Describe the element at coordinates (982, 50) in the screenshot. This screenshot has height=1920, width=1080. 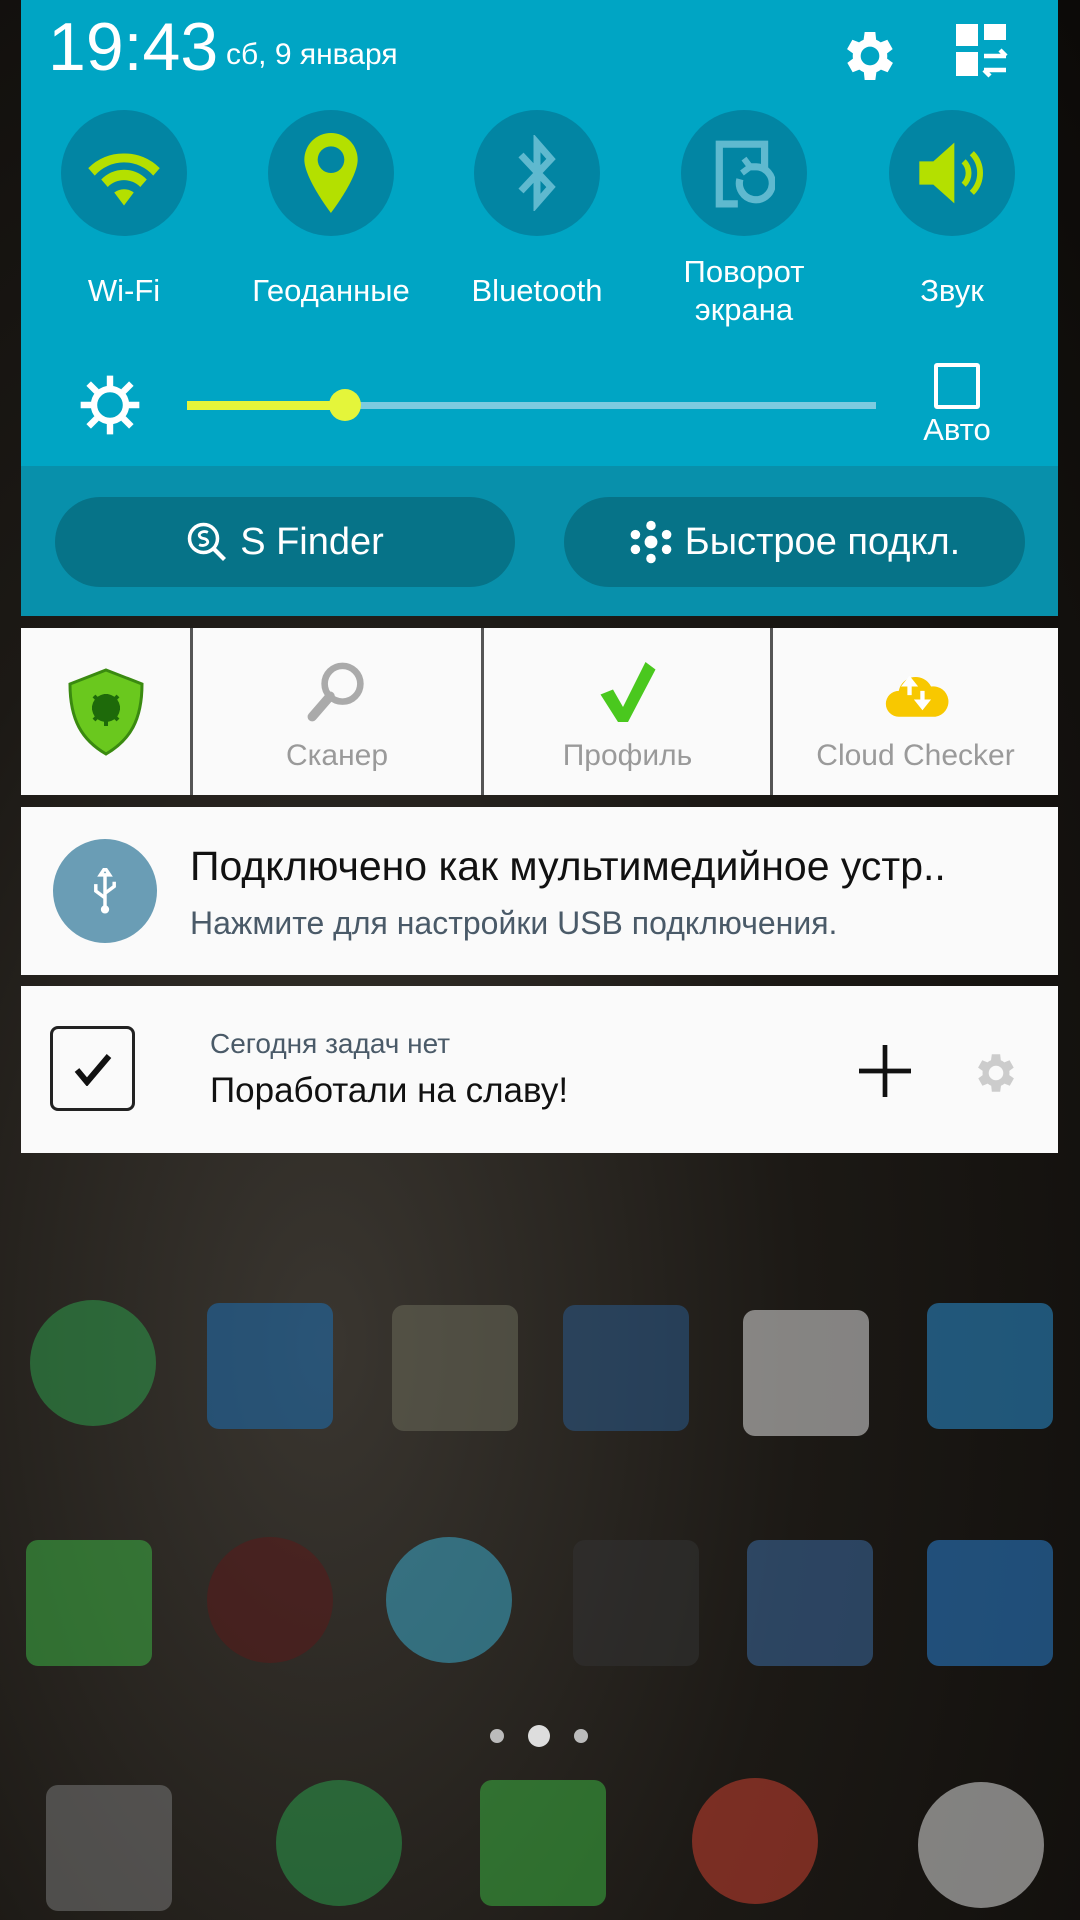
I see `edit-quick-settings-icon` at that location.